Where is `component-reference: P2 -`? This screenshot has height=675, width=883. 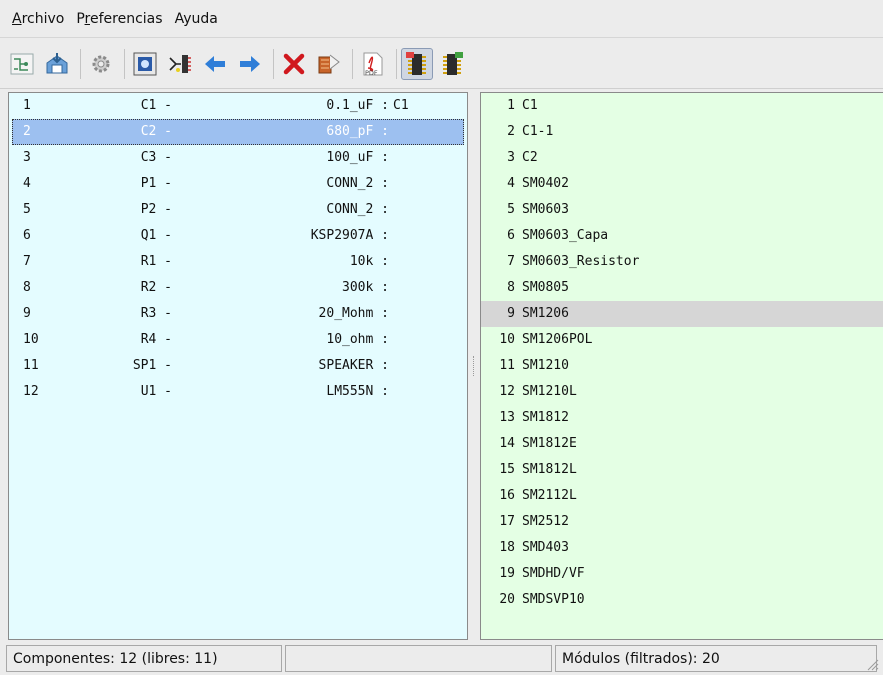 component-reference: P2 - is located at coordinates (156, 209).